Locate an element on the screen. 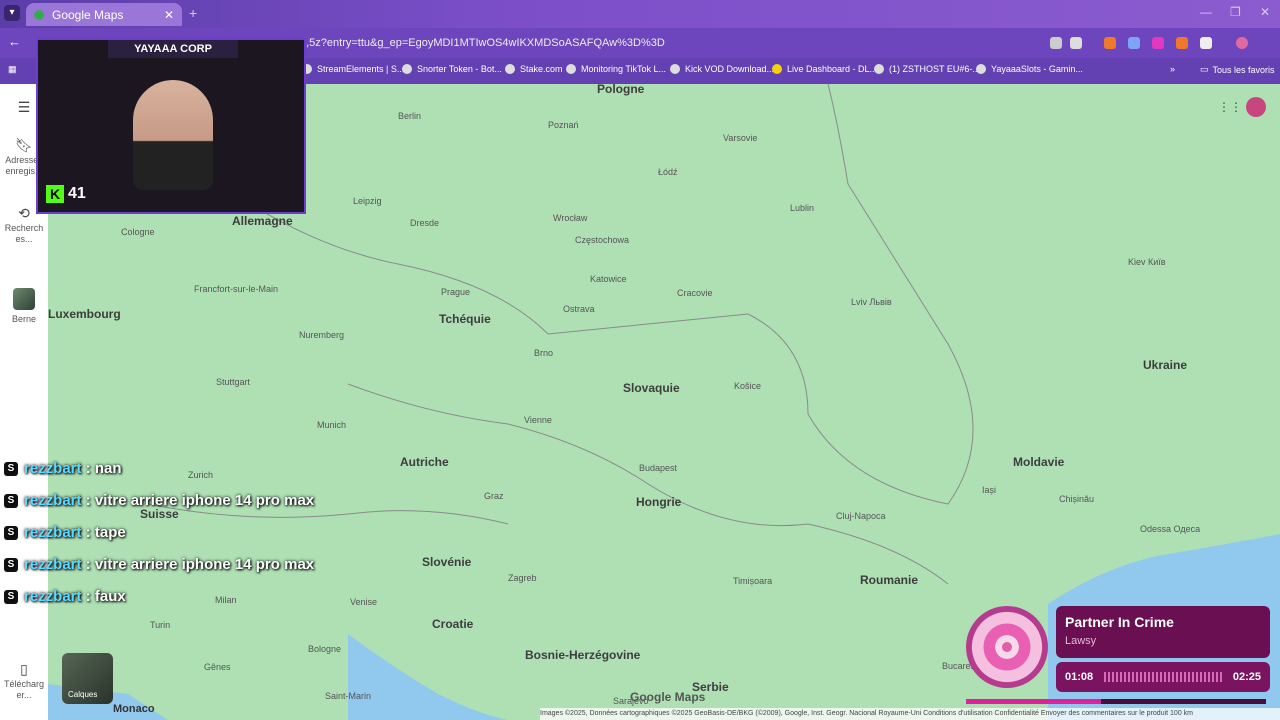  more-bookmarks-icon: » is located at coordinates (1172, 69).